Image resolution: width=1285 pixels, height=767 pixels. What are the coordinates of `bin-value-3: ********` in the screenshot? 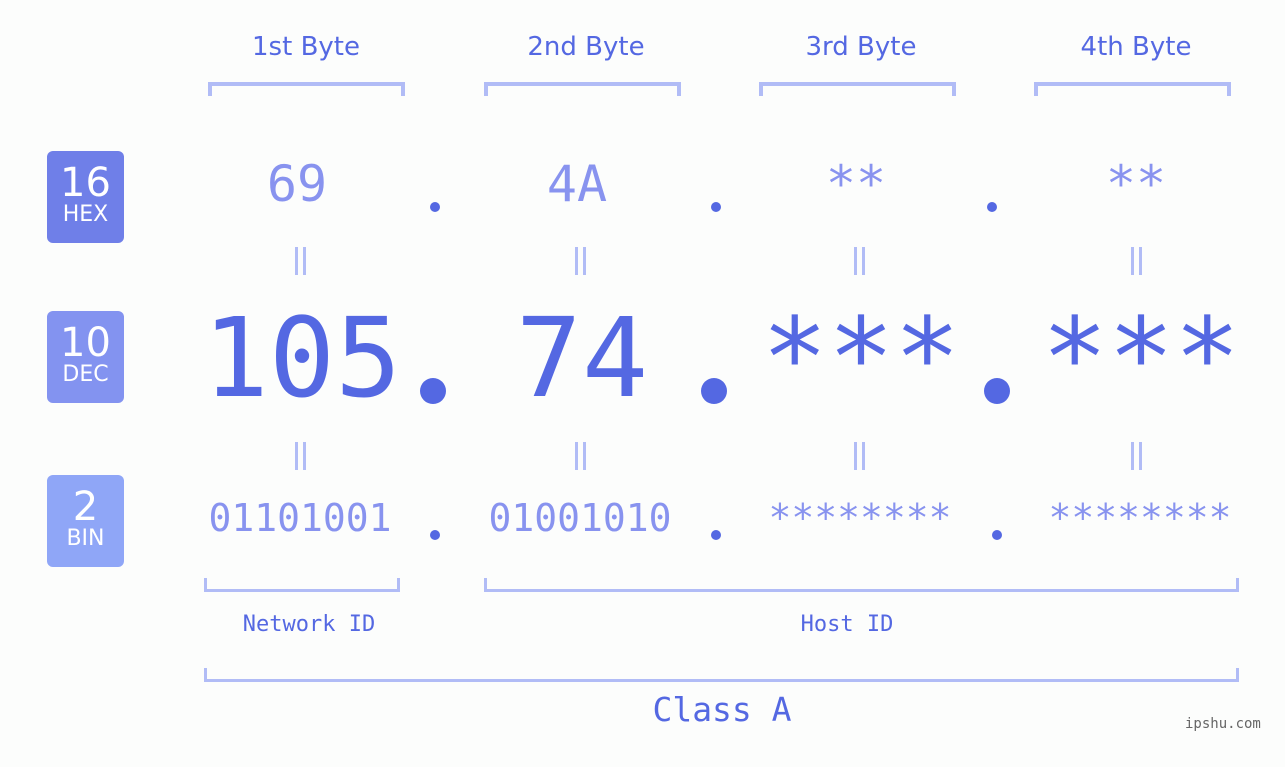 It's located at (860, 518).